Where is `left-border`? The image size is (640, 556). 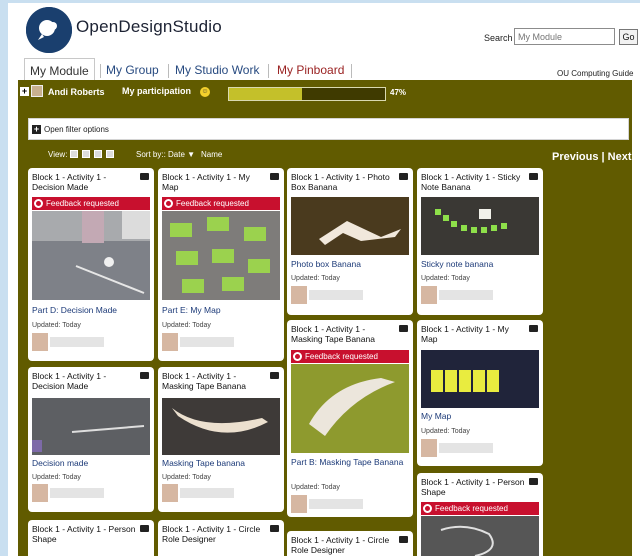 left-border is located at coordinates (4, 278).